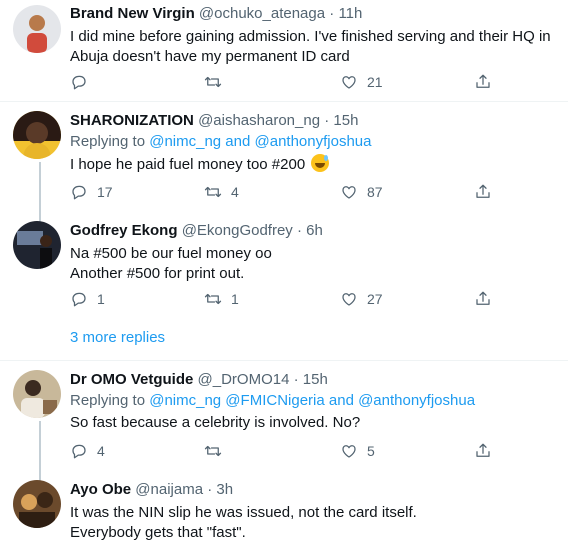 This screenshot has height=548, width=568. I want to click on retweet-count: 1, so click(235, 299).